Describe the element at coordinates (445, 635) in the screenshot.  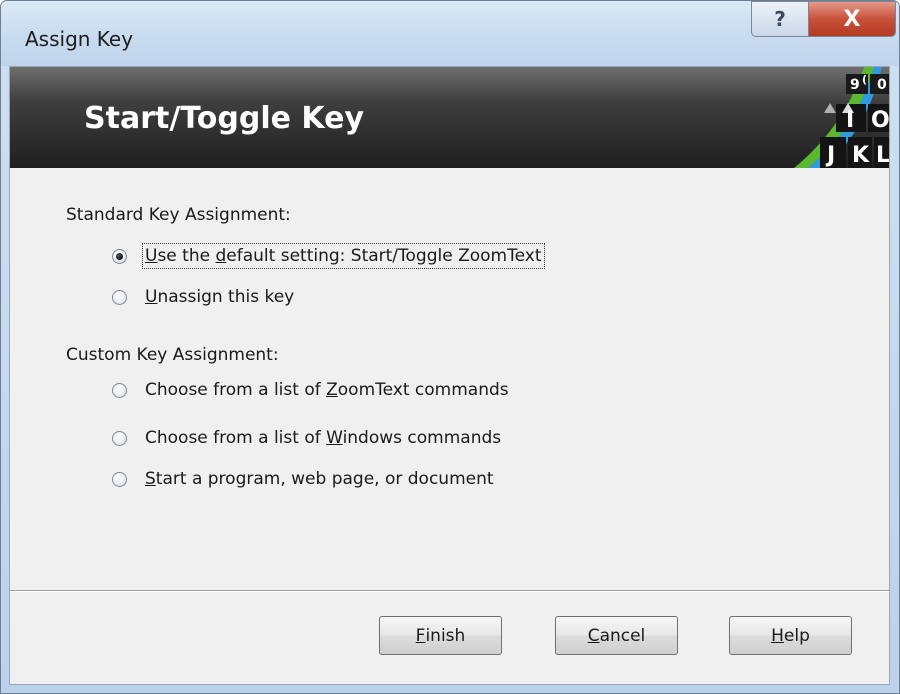
I see `button-label: inish` at that location.